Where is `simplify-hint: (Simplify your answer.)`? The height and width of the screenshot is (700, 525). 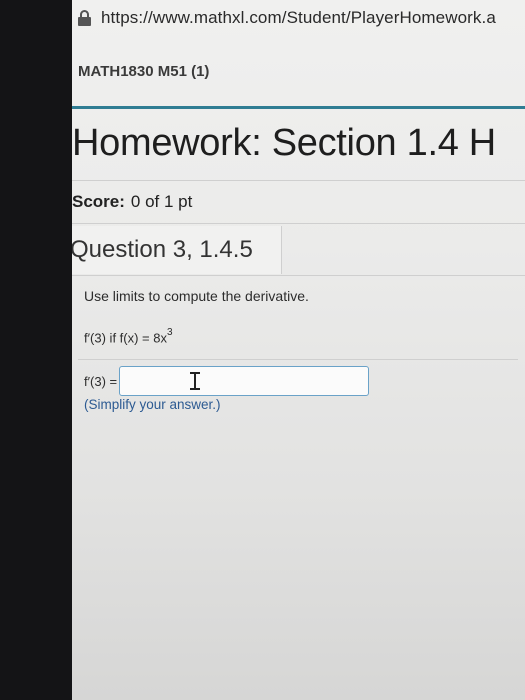
simplify-hint: (Simplify your answer.) is located at coordinates (152, 404).